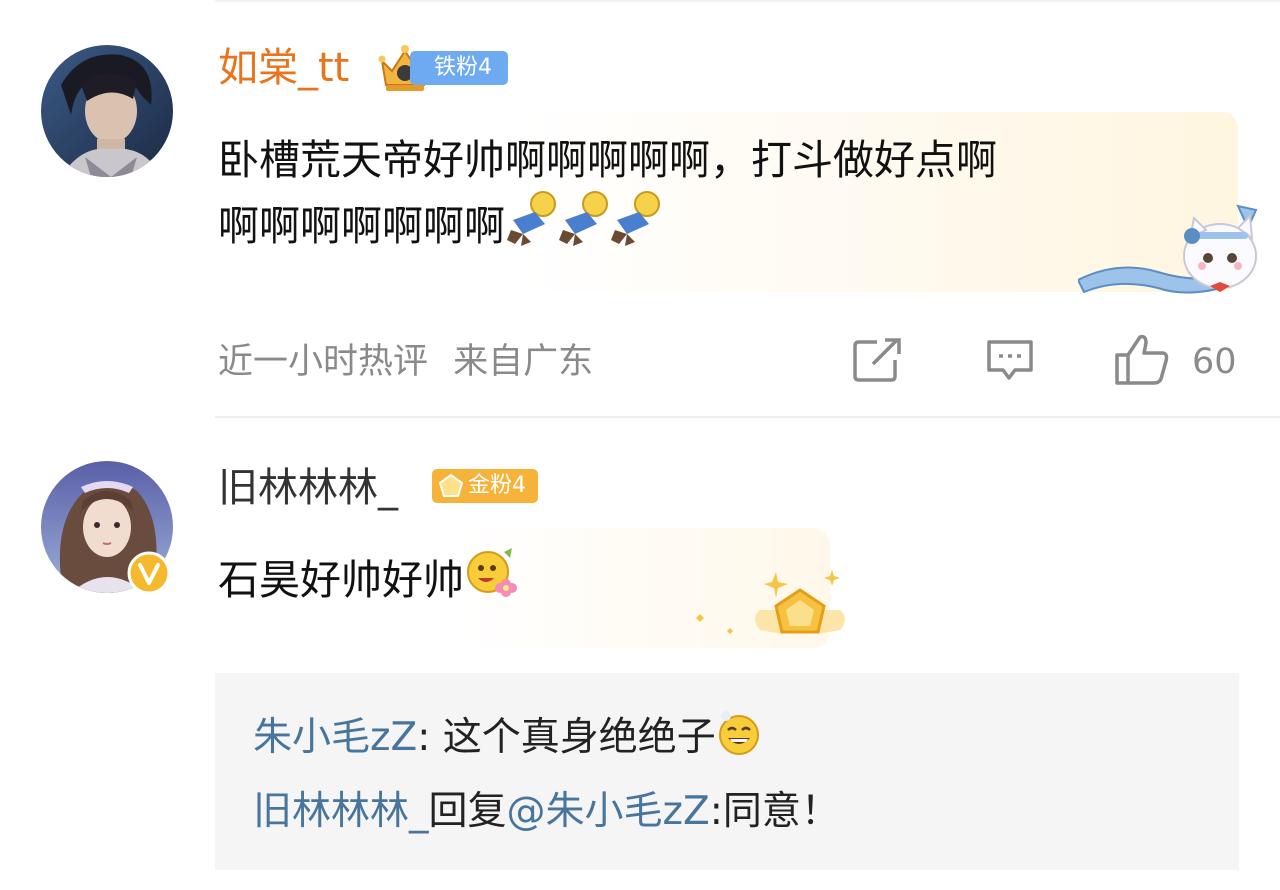 Image resolution: width=1280 pixels, height=890 pixels. What do you see at coordinates (523, 362) in the screenshot?
I see `comment-location: 来自广东` at bounding box center [523, 362].